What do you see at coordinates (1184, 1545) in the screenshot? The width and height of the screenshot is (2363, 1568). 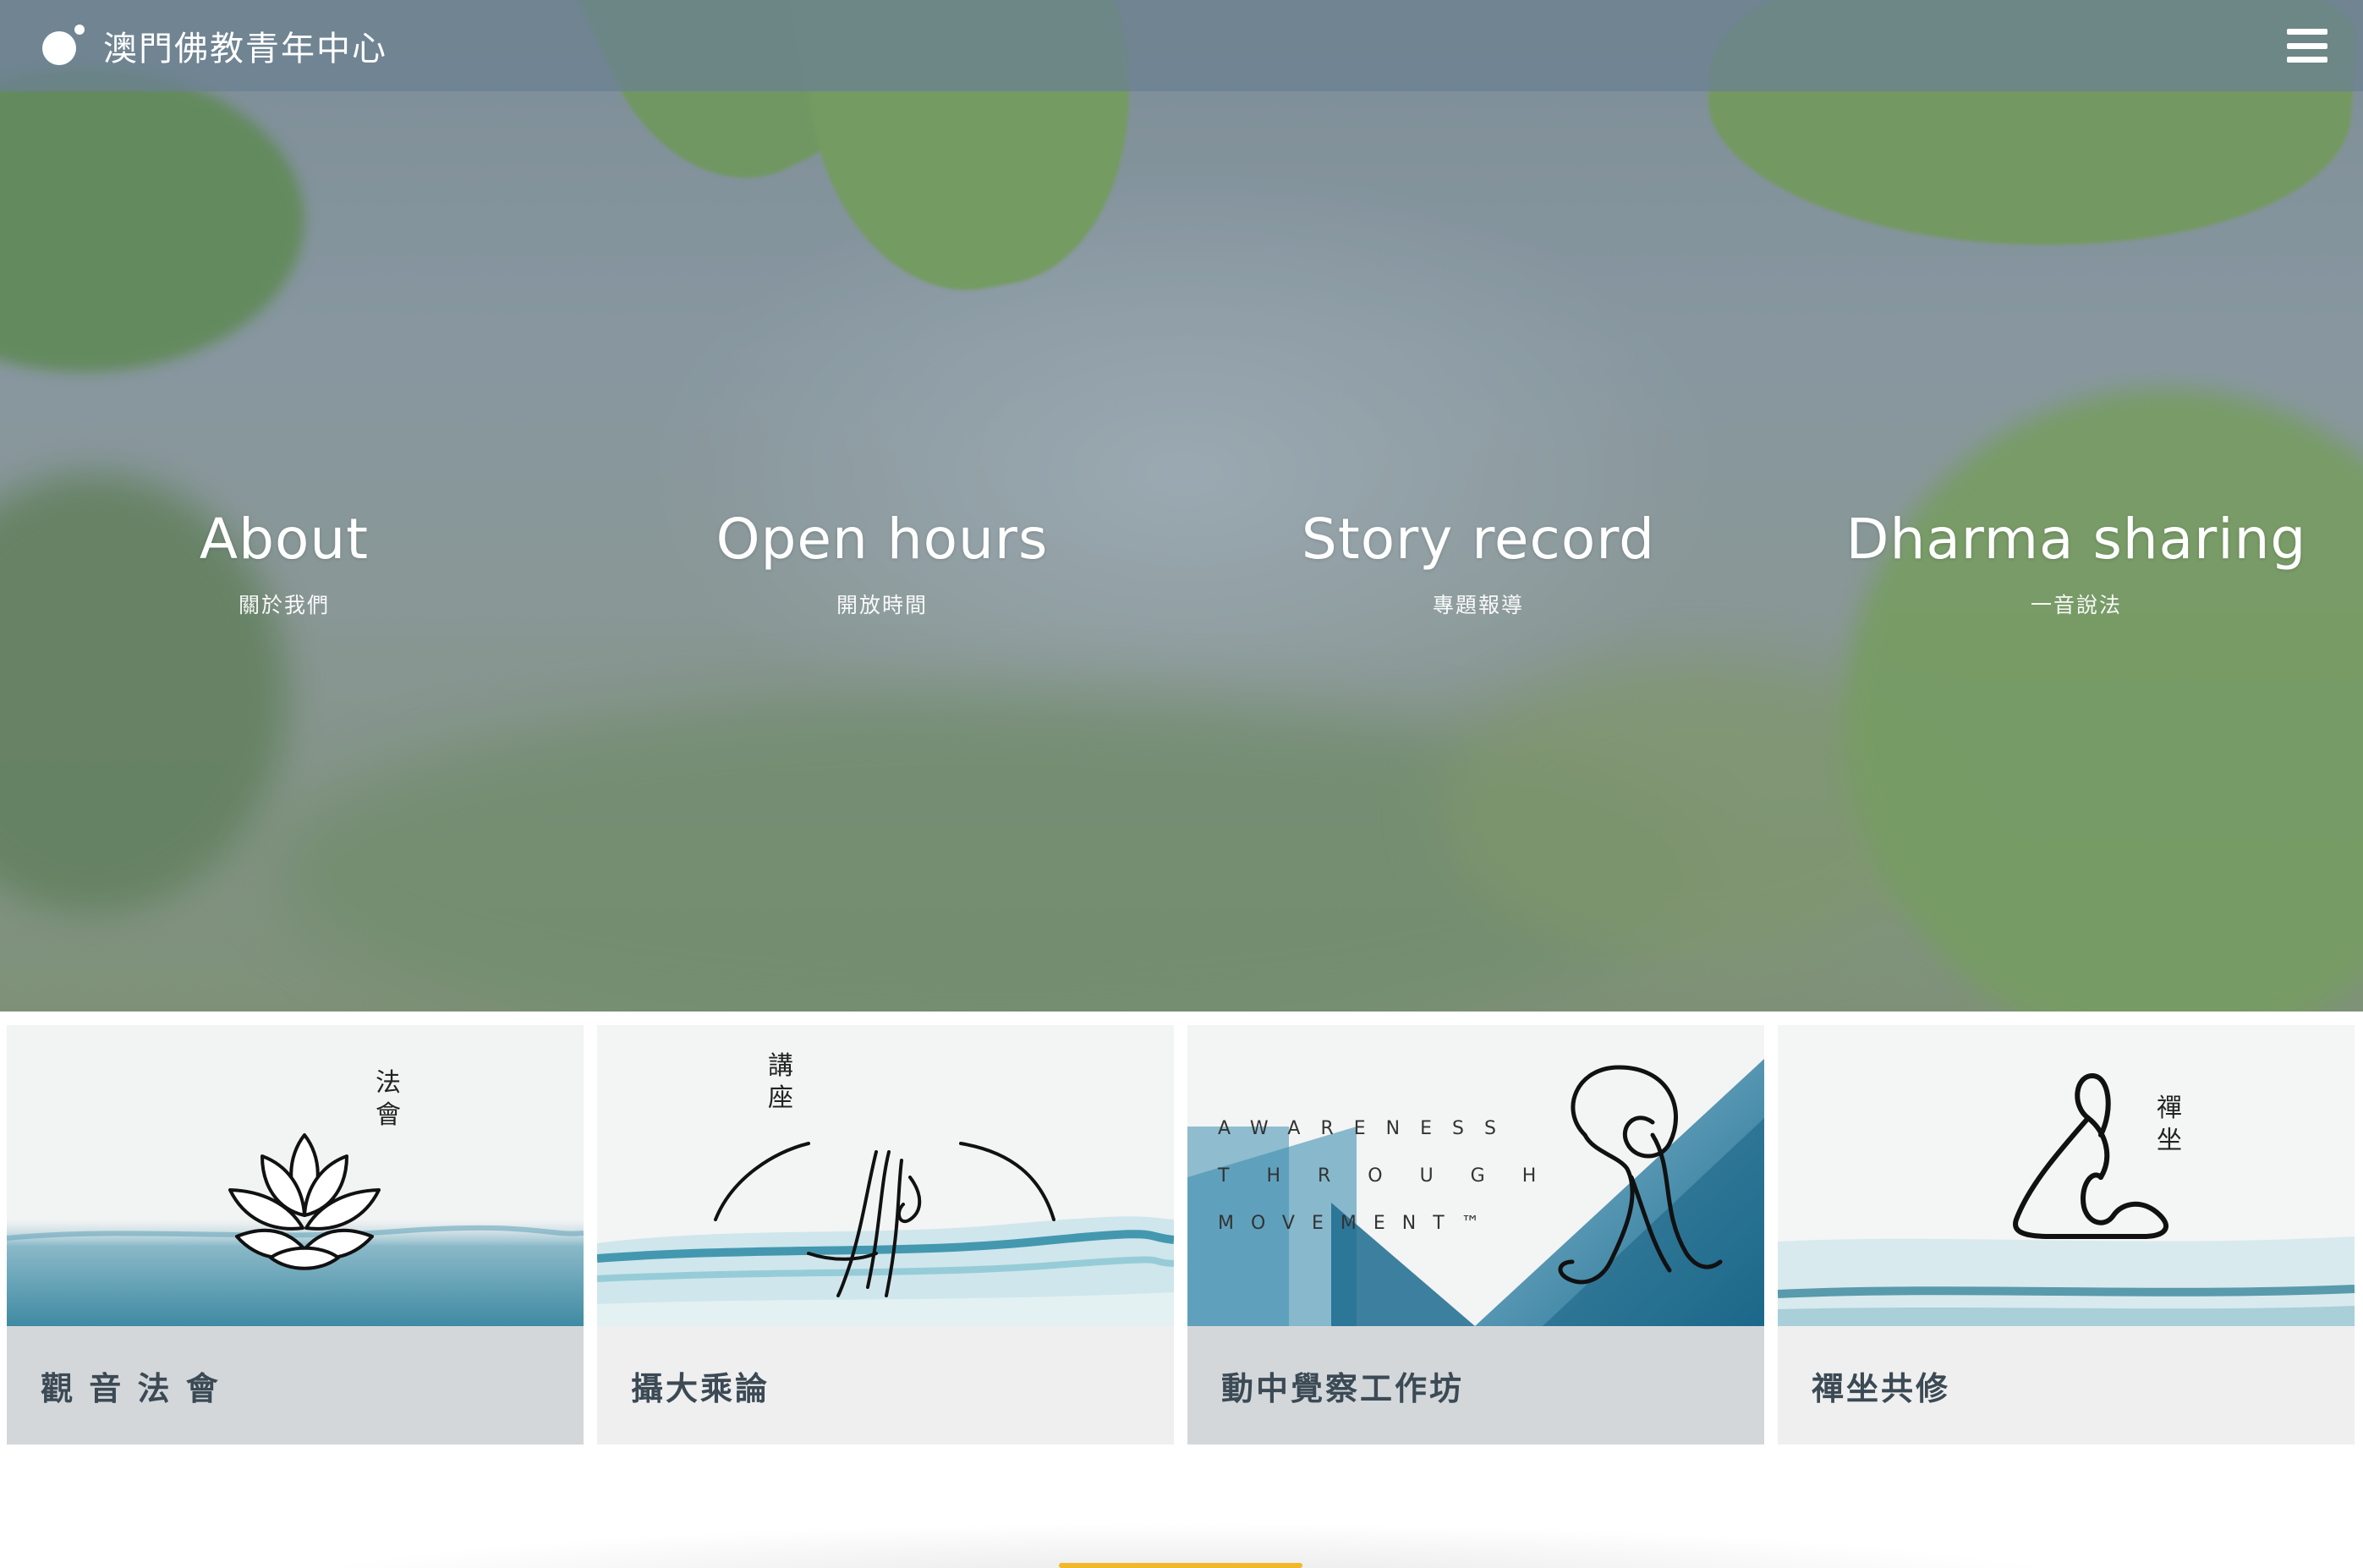 I see `section-divider-shadow` at bounding box center [1184, 1545].